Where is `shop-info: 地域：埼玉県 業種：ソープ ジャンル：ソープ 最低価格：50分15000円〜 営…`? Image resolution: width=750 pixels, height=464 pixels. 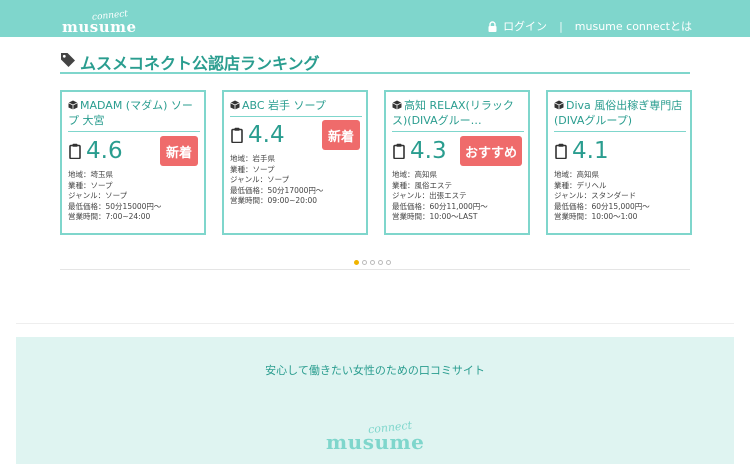
shop-info: 地域：埼玉県 業種：ソープ ジャンル：ソープ 最低価格：50分15000円〜 営… is located at coordinates (114, 196).